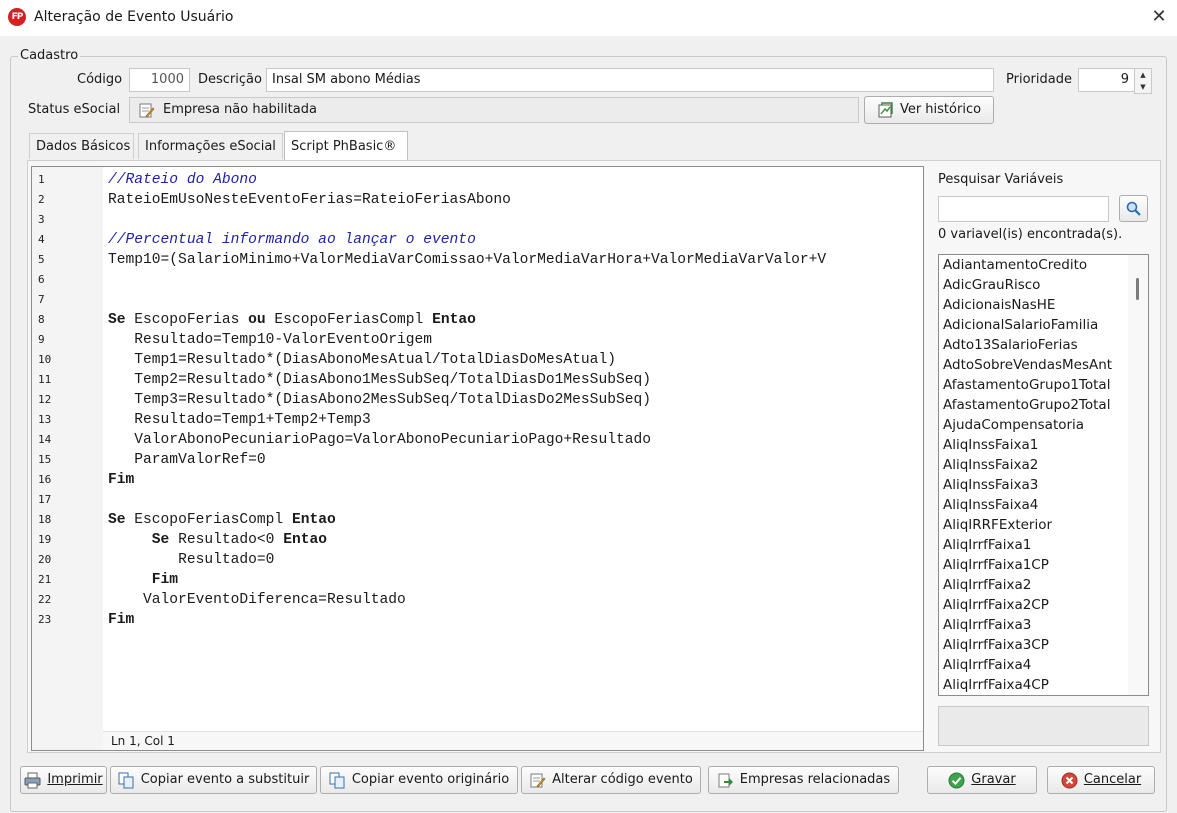  Describe the element at coordinates (75, 779) in the screenshot. I see `imprimir-label: Imprimir` at that location.